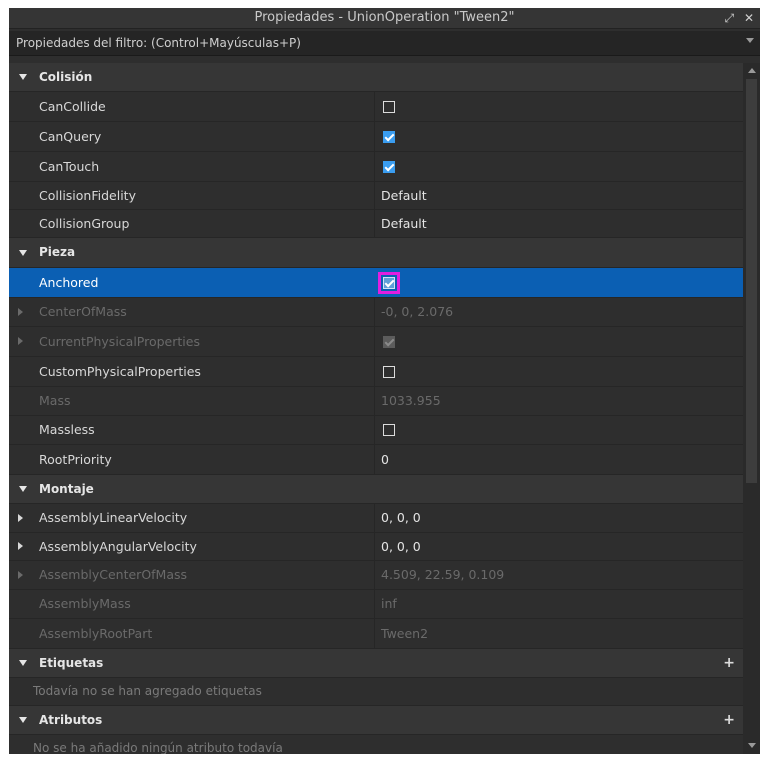 Image resolution: width=760 pixels, height=757 pixels. I want to click on prop-row-assemblycenterofmass: AssemblyCenterOfMass 4.509, 22.59, 0.109, so click(376, 575).